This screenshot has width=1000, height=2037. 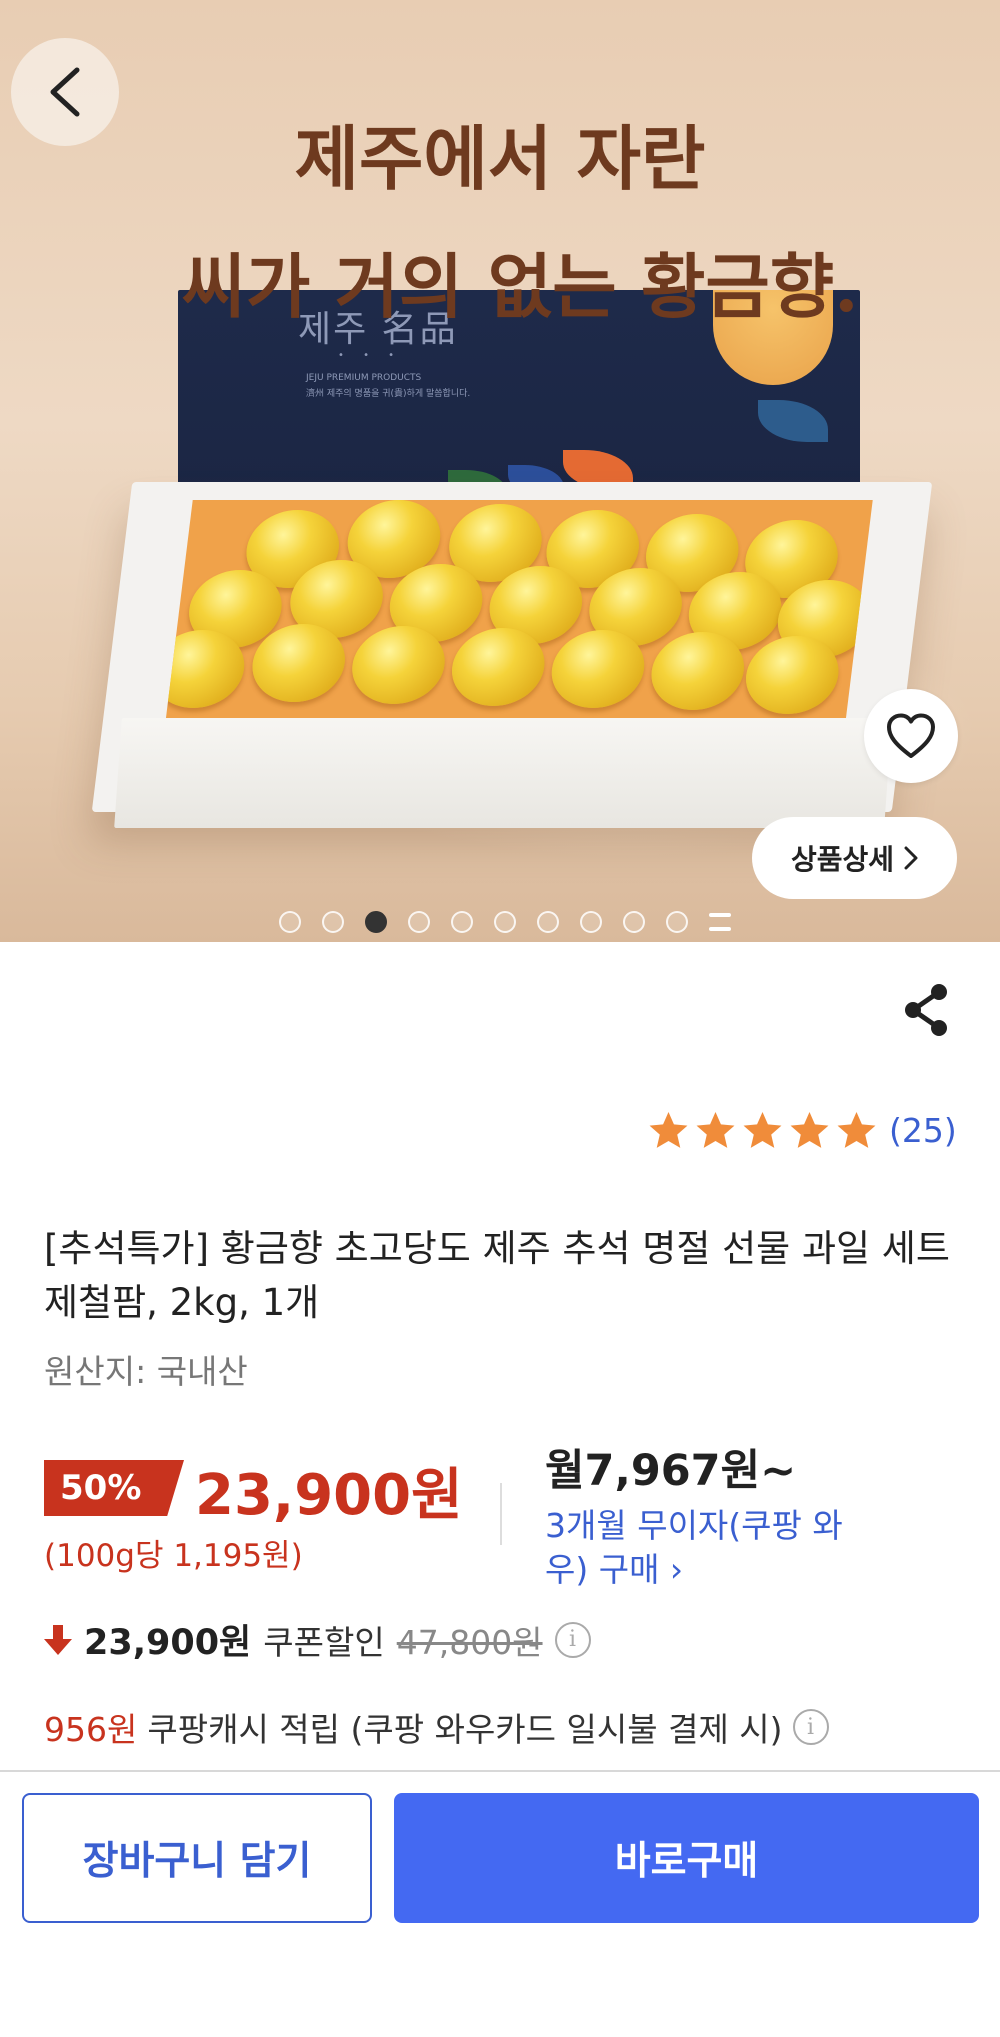 What do you see at coordinates (911, 858) in the screenshot?
I see `chevron-right-icon` at bounding box center [911, 858].